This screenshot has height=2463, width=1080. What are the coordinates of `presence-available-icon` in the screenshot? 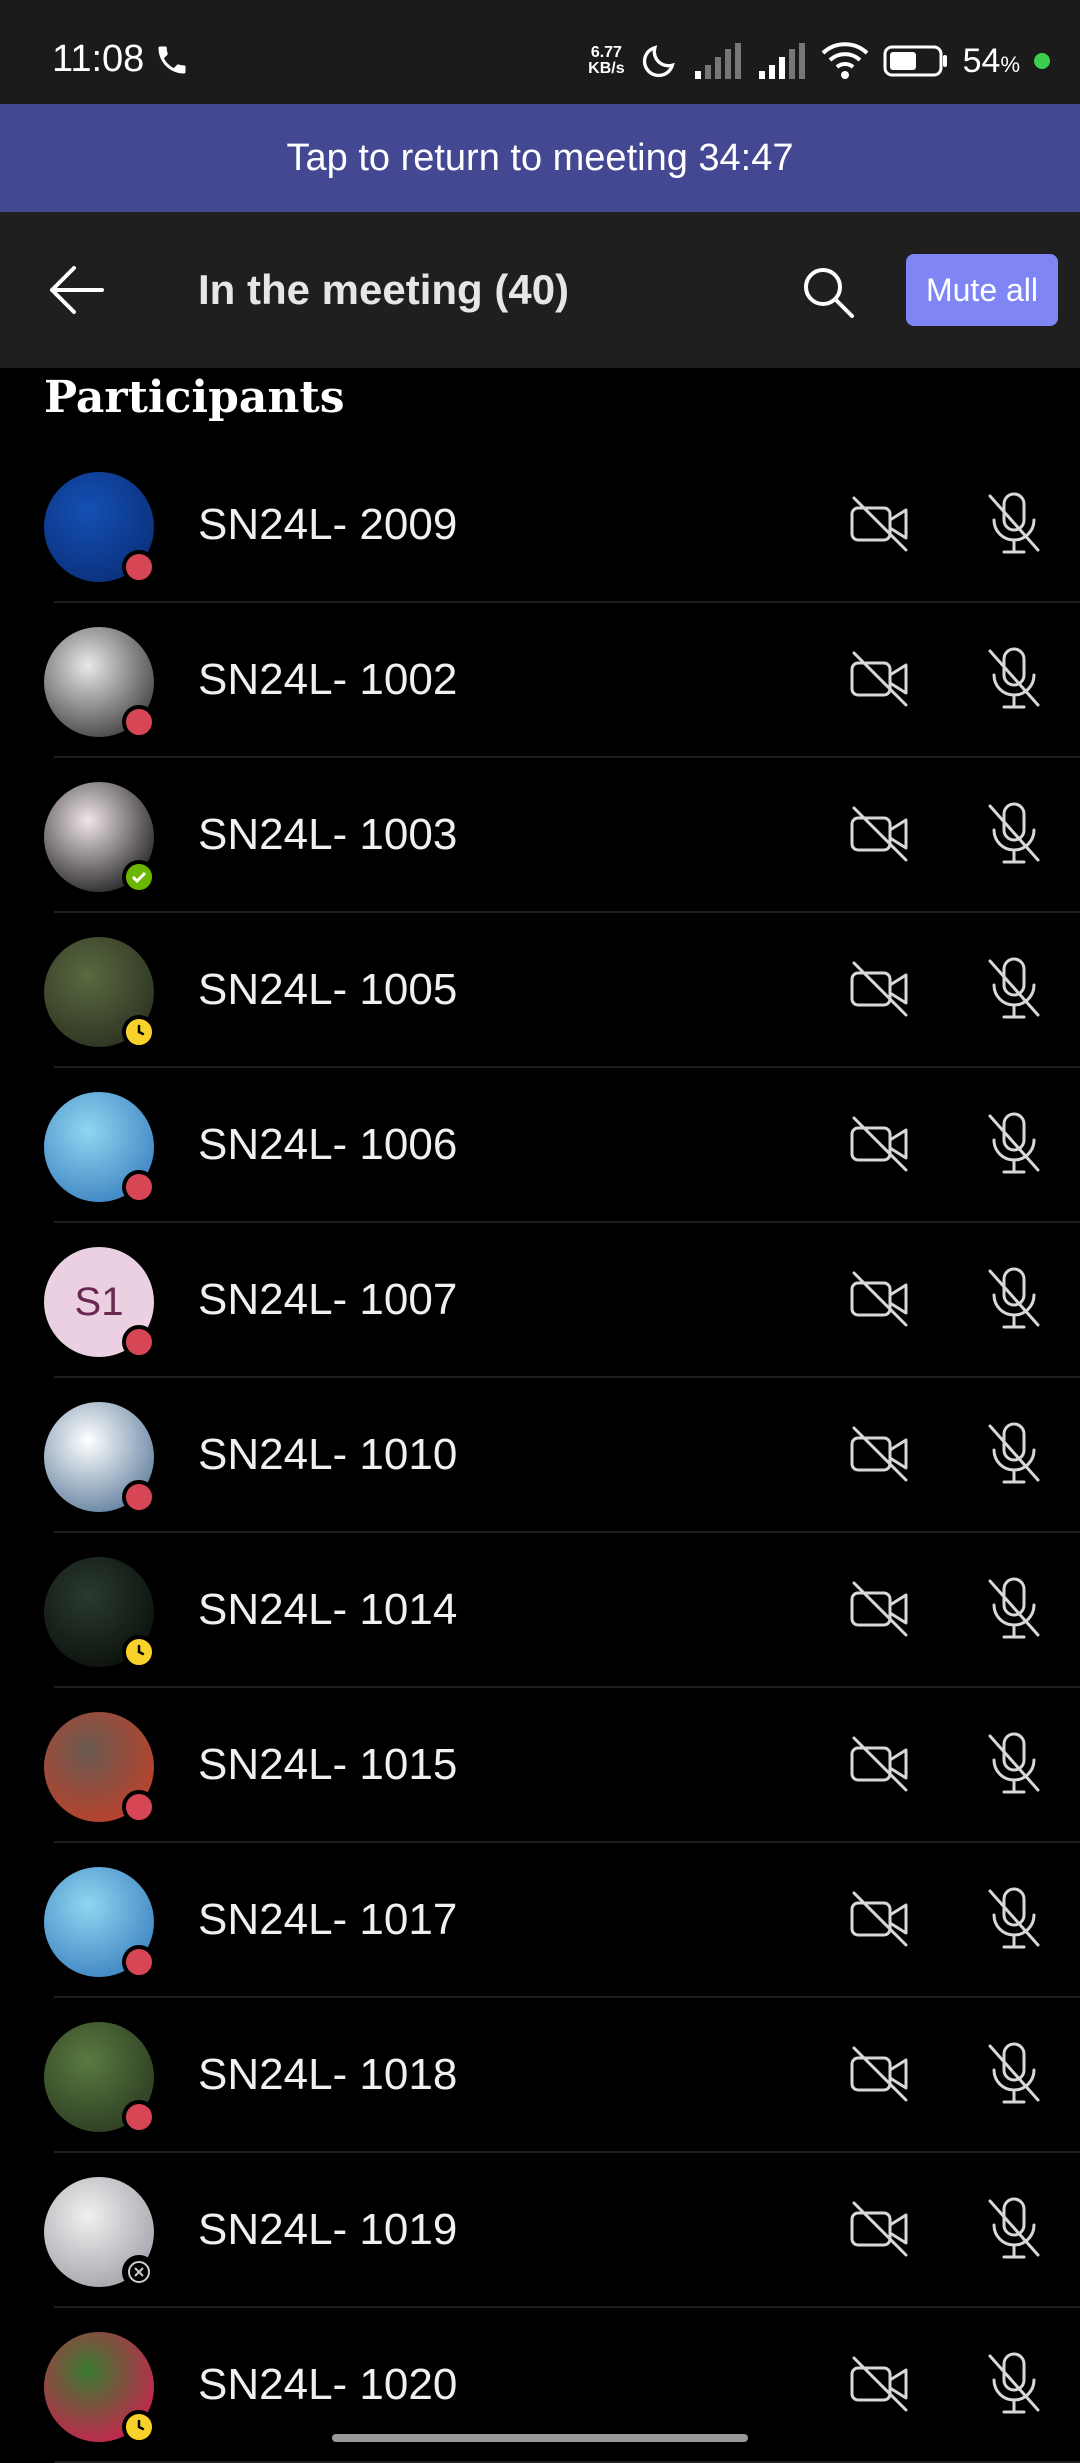 It's located at (139, 877).